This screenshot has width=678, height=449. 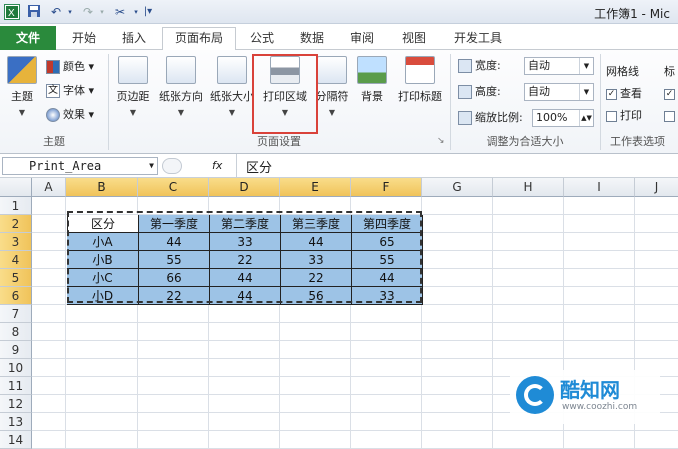 I want to click on paper-size-icon, so click(x=232, y=70).